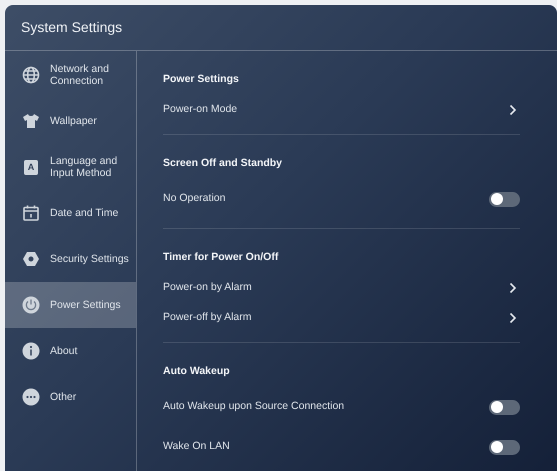 The width and height of the screenshot is (557, 471). What do you see at coordinates (70, 351) in the screenshot?
I see `sidebar-item: About` at bounding box center [70, 351].